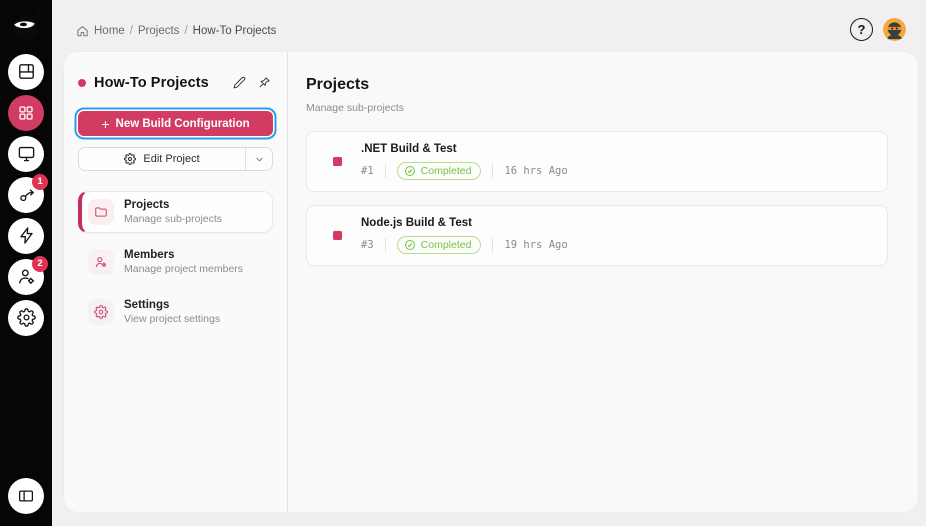 The width and height of the screenshot is (926, 526). What do you see at coordinates (172, 312) in the screenshot?
I see `panel-nav-settings-text: Settings View project settings` at bounding box center [172, 312].